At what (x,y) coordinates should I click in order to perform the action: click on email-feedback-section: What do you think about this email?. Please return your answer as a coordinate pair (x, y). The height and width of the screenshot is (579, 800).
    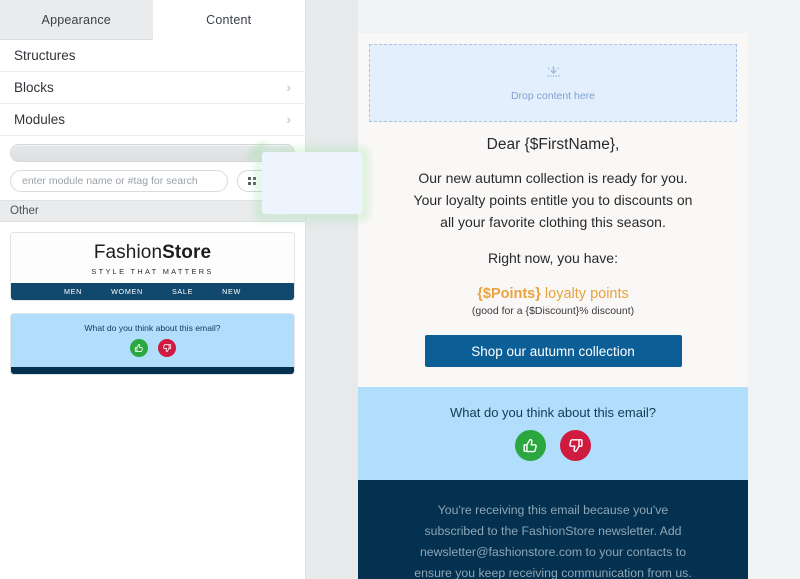
    Looking at the image, I should click on (553, 433).